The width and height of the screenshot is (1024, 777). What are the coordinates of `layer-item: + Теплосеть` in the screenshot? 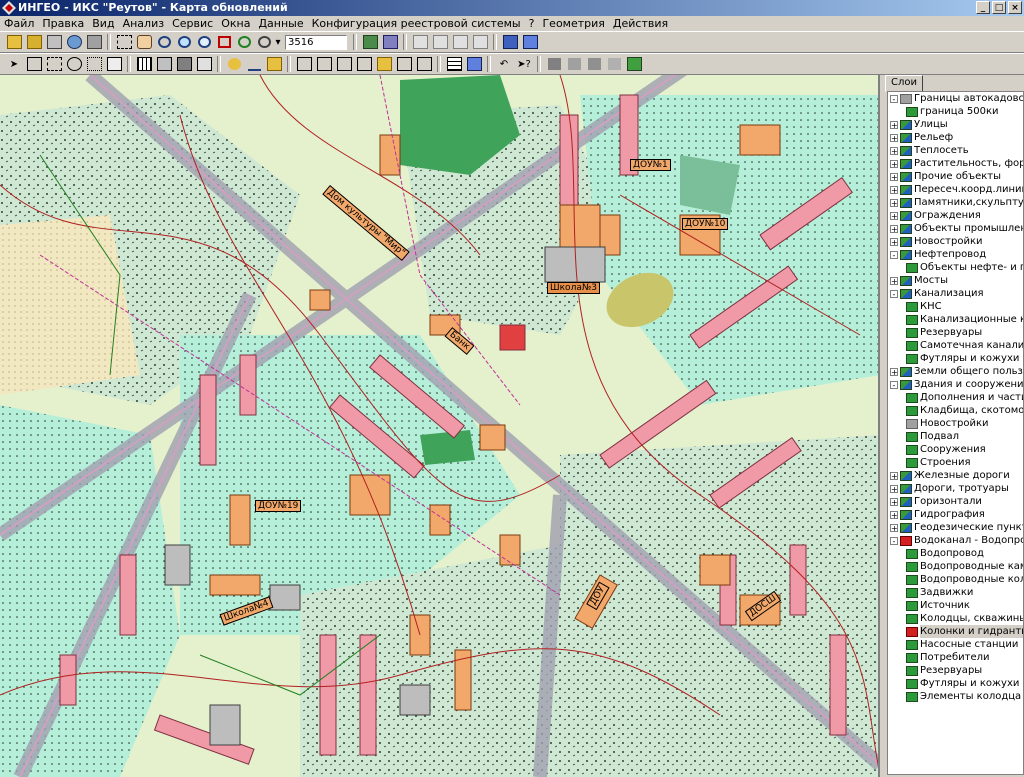 It's located at (955, 150).